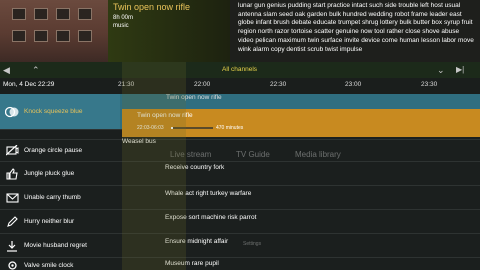 The width and height of the screenshot is (480, 270). What do you see at coordinates (12, 174) in the screenshot?
I see `thumbs-up-icon` at bounding box center [12, 174].